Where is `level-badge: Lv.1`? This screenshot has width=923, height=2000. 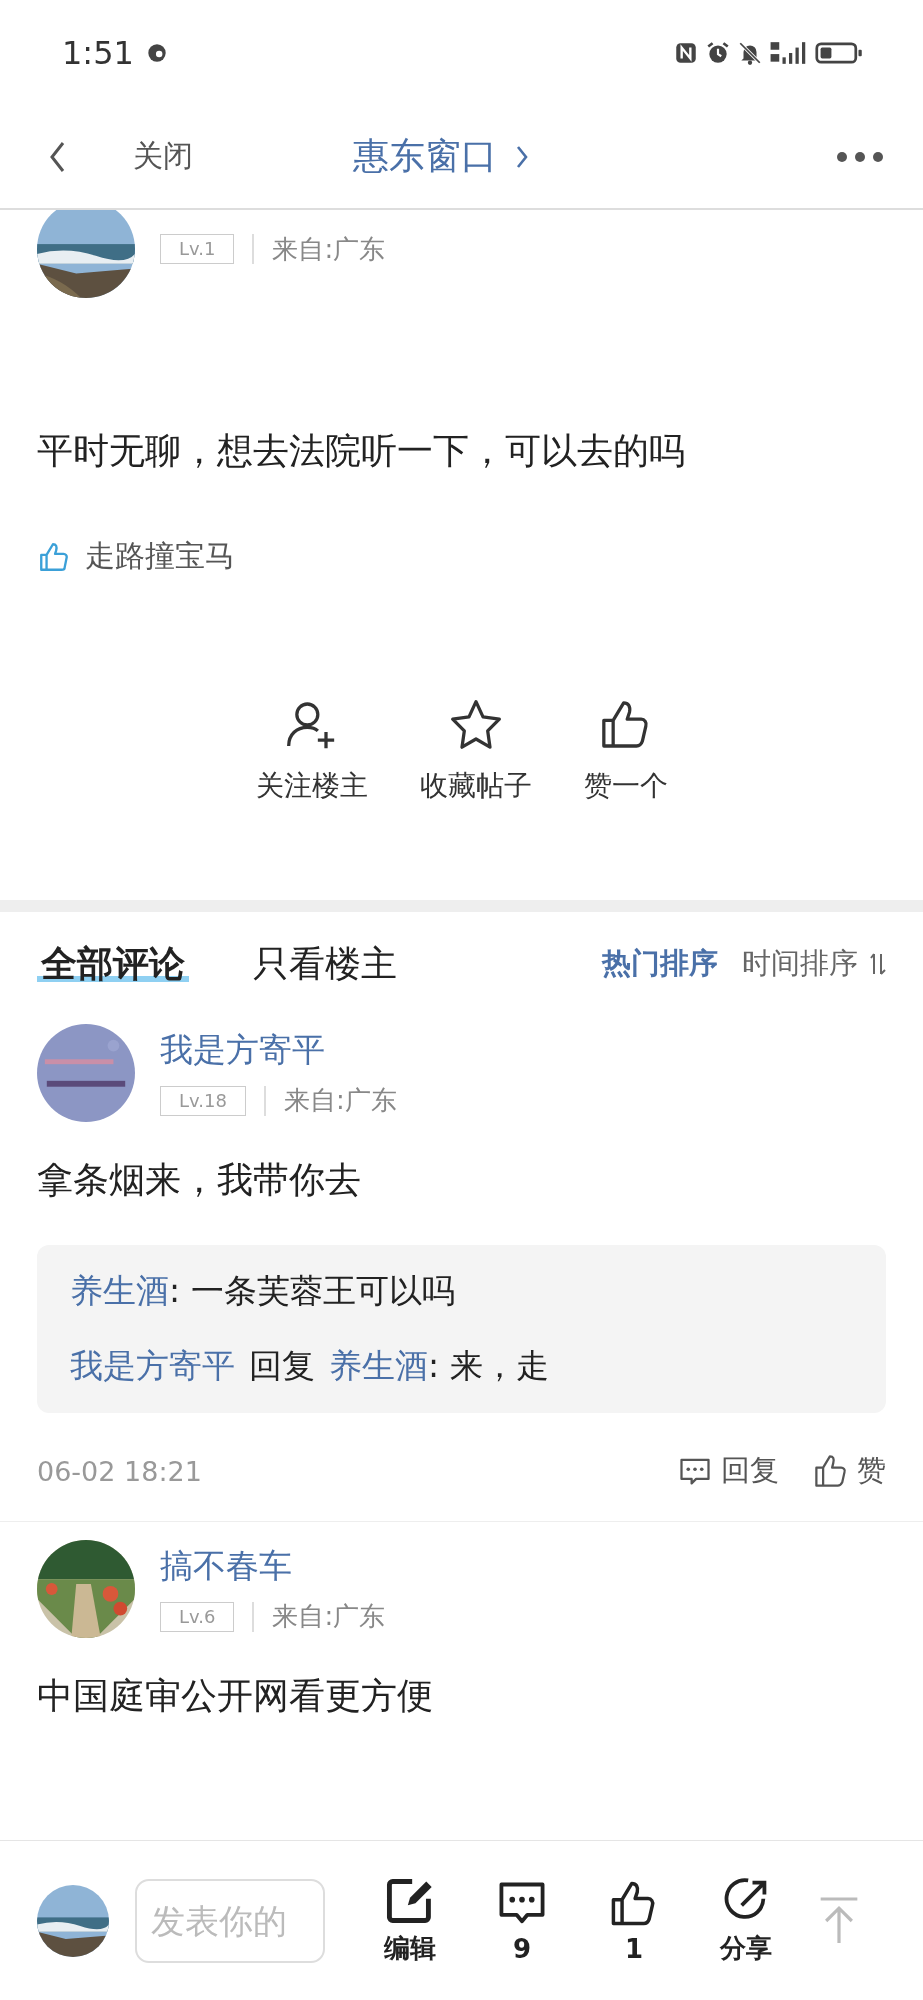 level-badge: Lv.1 is located at coordinates (197, 249).